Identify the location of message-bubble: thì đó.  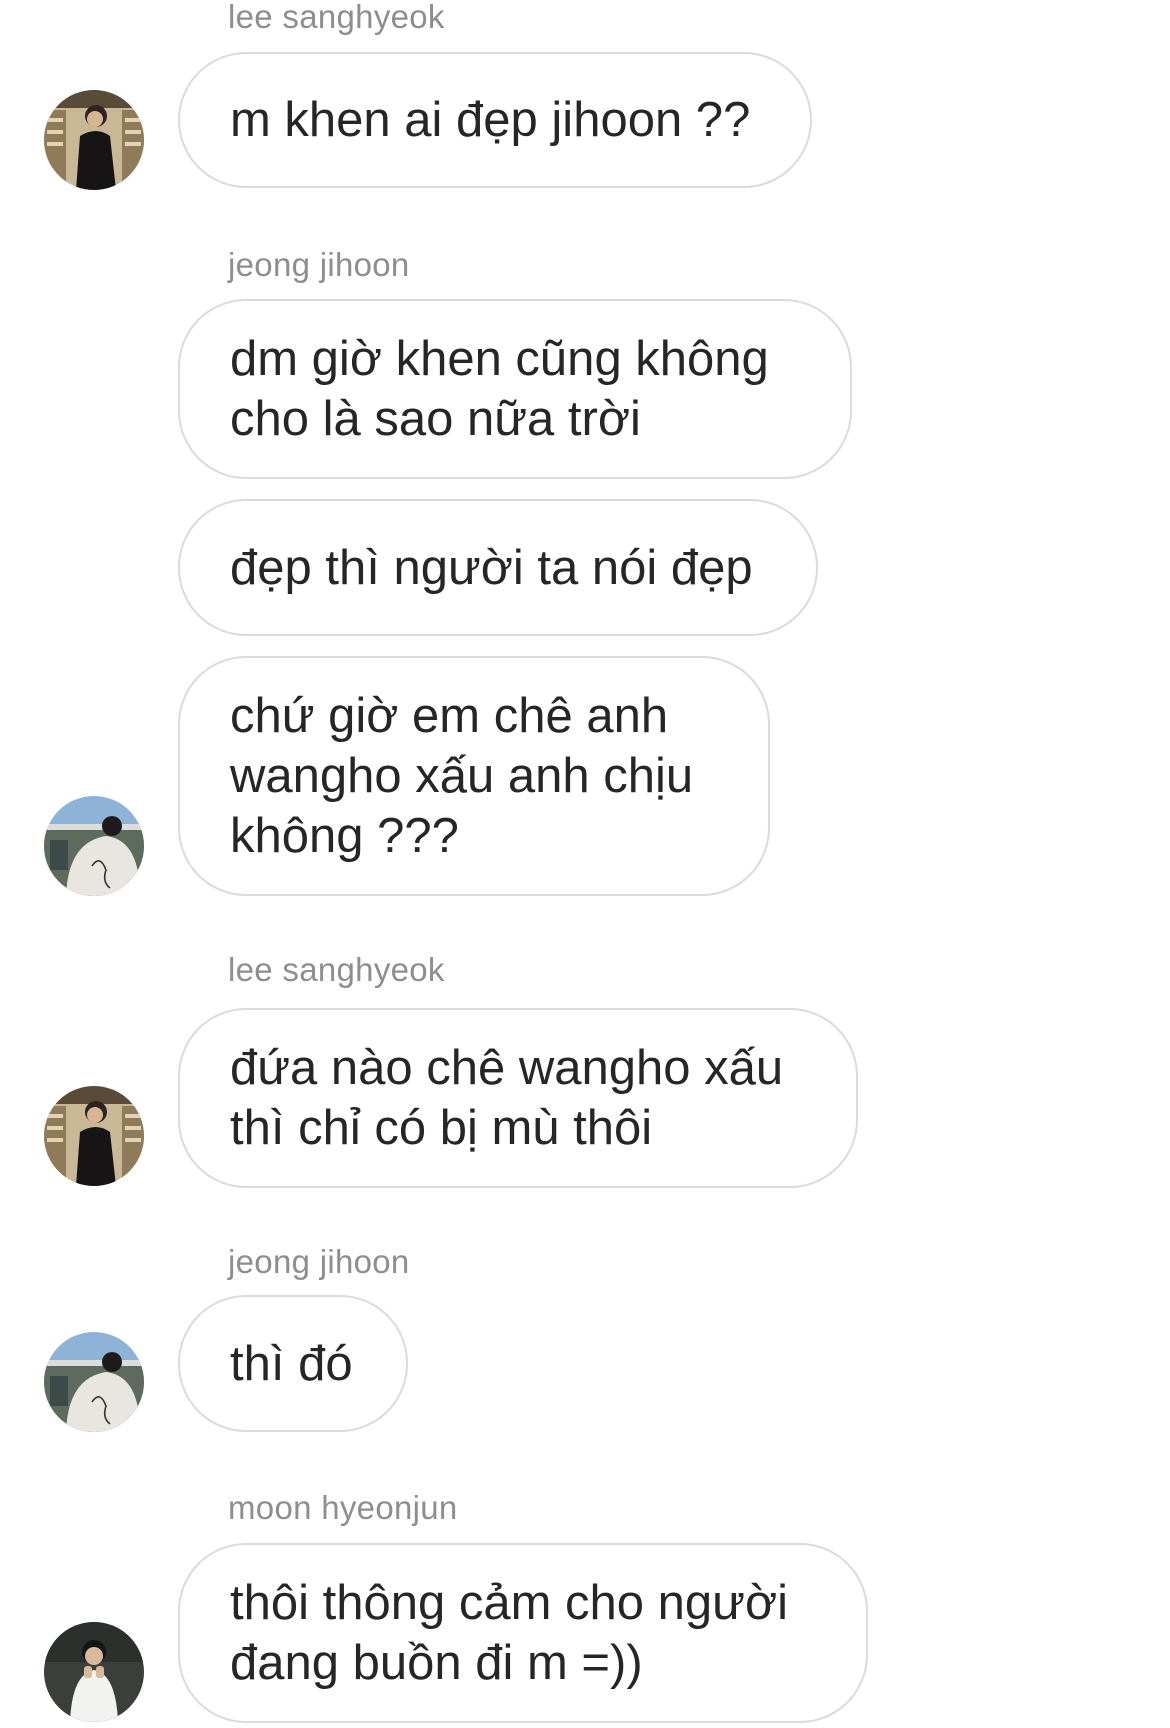
(293, 1363).